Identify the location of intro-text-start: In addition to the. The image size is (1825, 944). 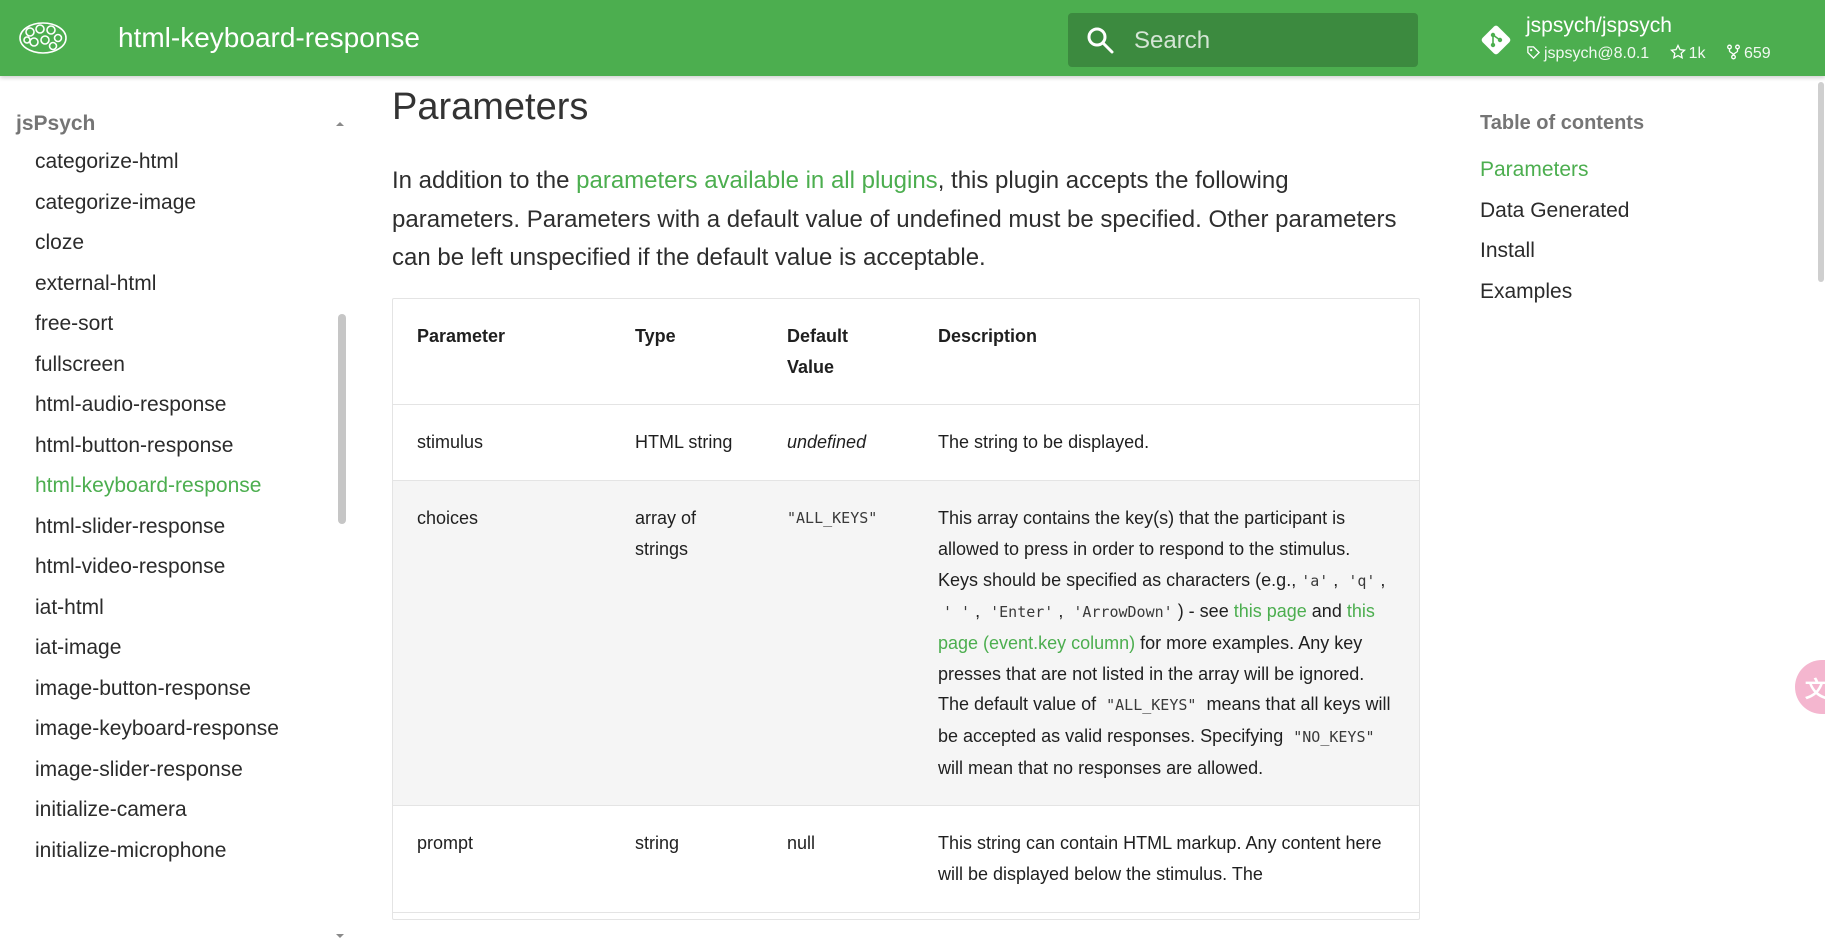
(484, 180).